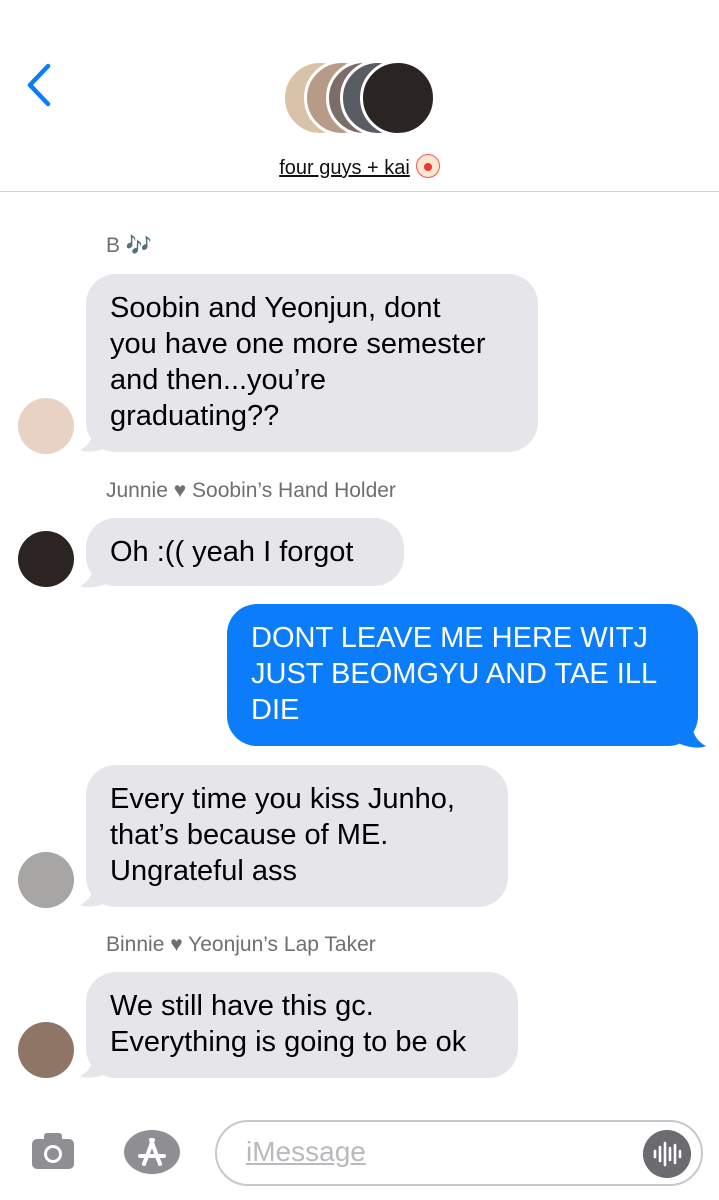  Describe the element at coordinates (344, 168) in the screenshot. I see `group-name-text: four guys + kai` at that location.